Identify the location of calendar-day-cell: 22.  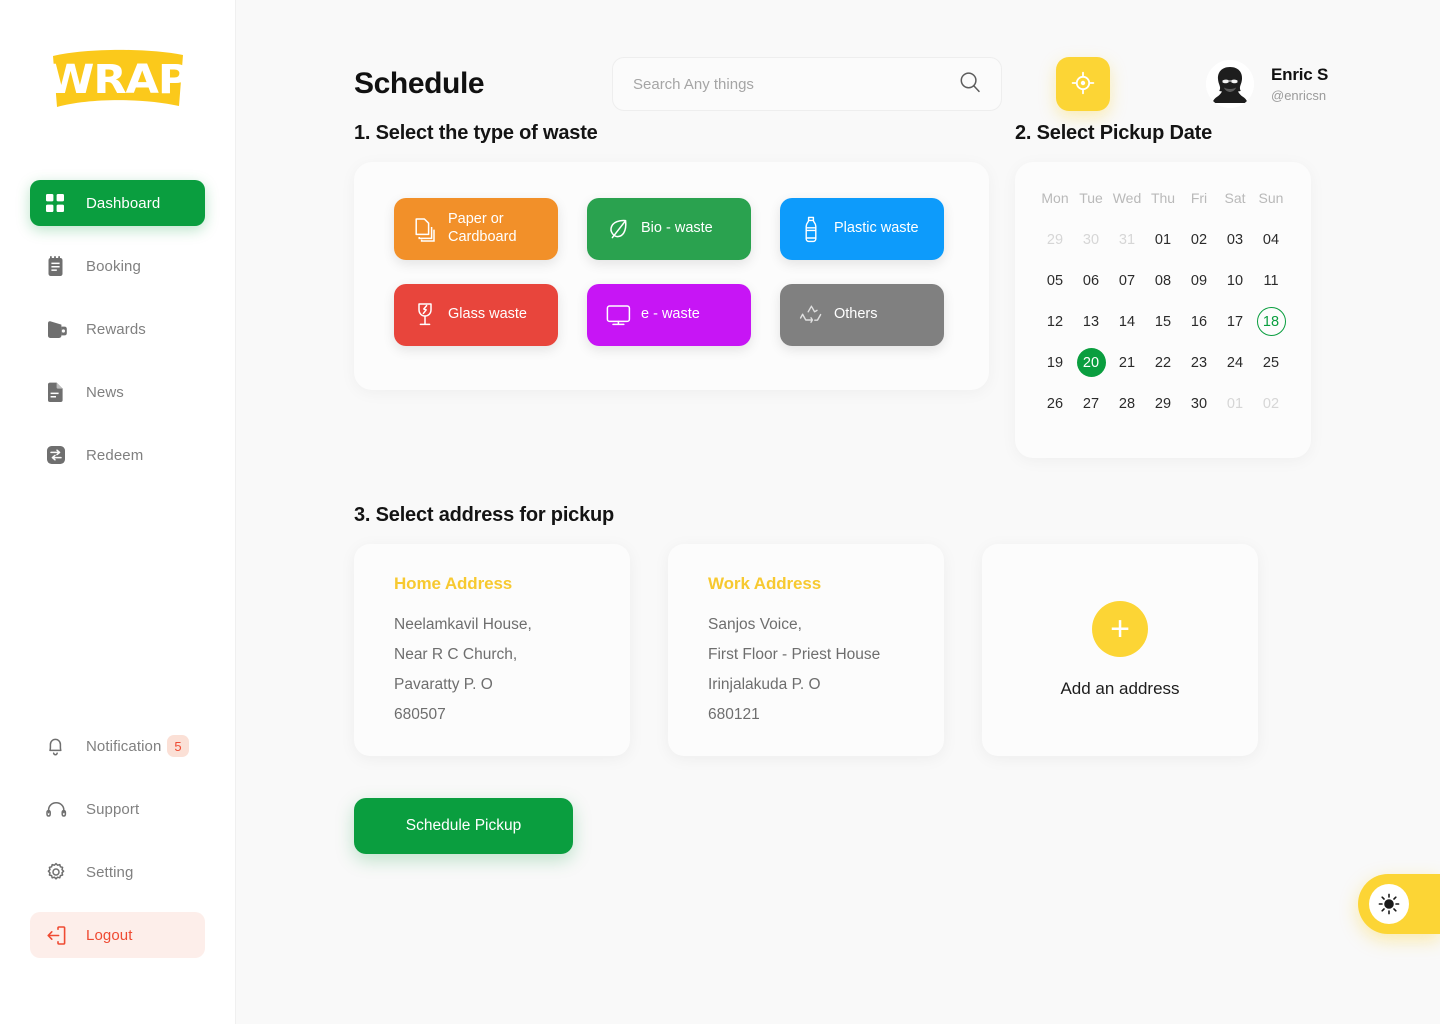
(1163, 362).